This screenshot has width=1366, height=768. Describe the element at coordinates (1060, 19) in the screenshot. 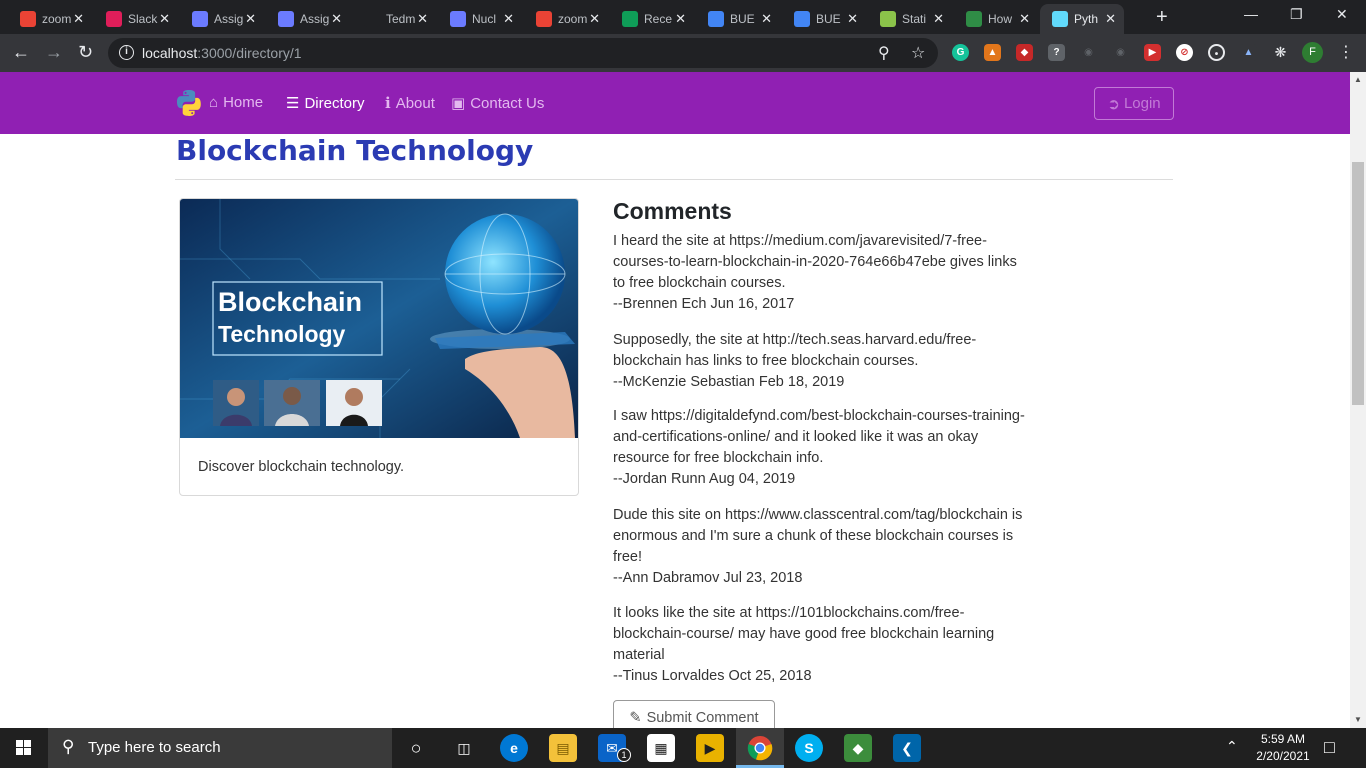

I see `react-icon` at that location.